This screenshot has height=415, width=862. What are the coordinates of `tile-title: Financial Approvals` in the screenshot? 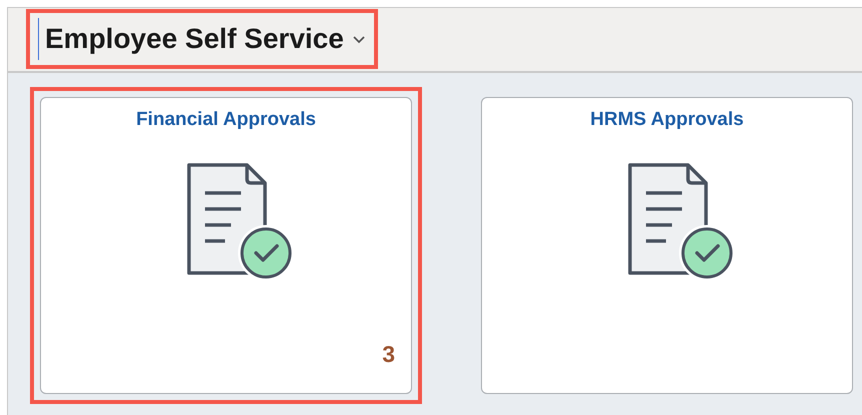 It's located at (226, 120).